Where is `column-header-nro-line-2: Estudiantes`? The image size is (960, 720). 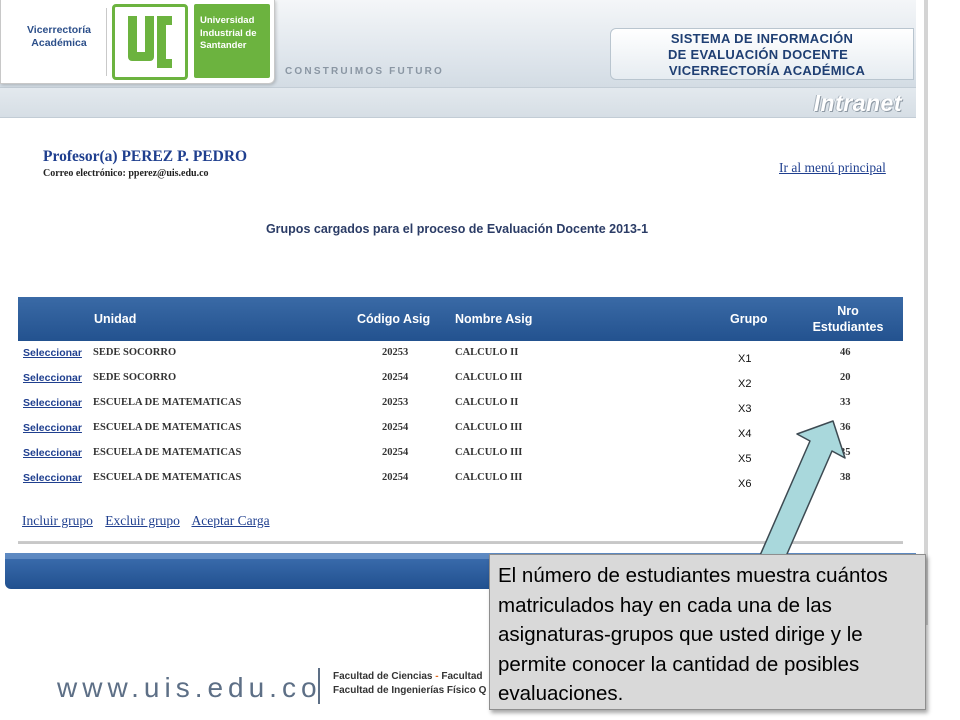
column-header-nro-line-2: Estudiantes is located at coordinates (848, 327).